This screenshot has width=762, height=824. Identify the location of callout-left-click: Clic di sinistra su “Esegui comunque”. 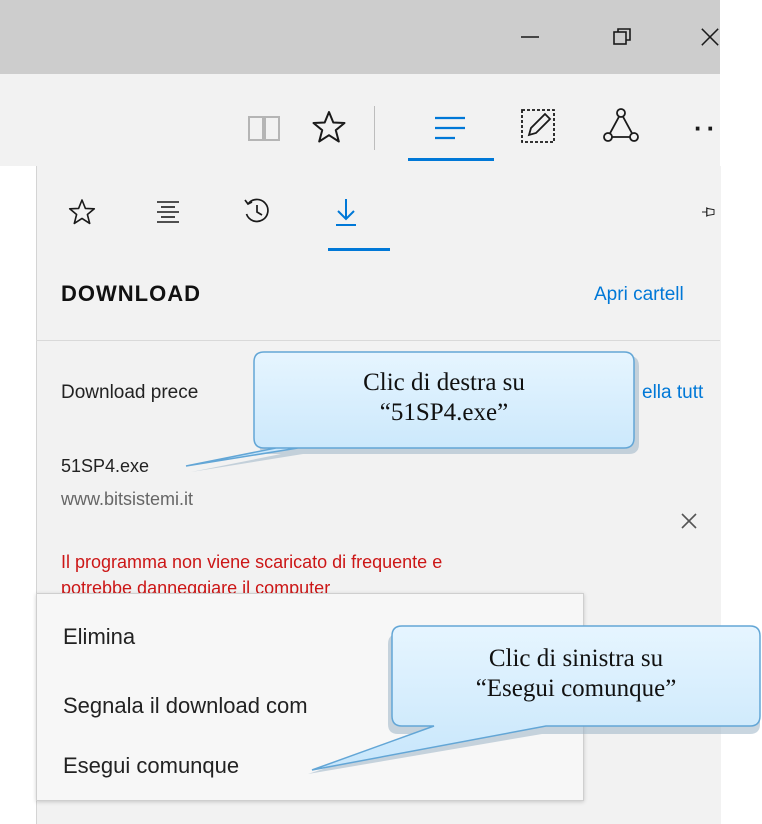
(576, 674).